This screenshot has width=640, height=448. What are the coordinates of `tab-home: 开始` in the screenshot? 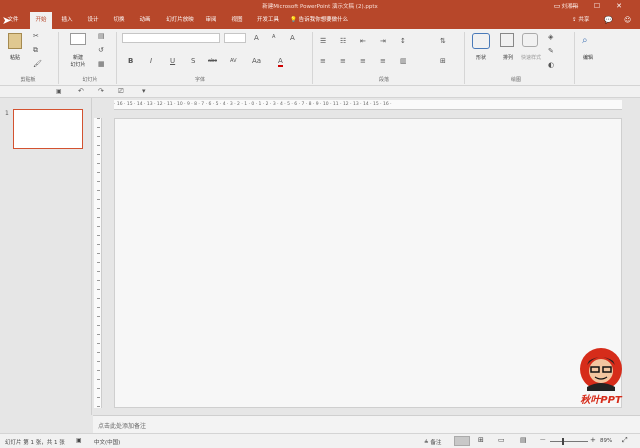 It's located at (41, 20).